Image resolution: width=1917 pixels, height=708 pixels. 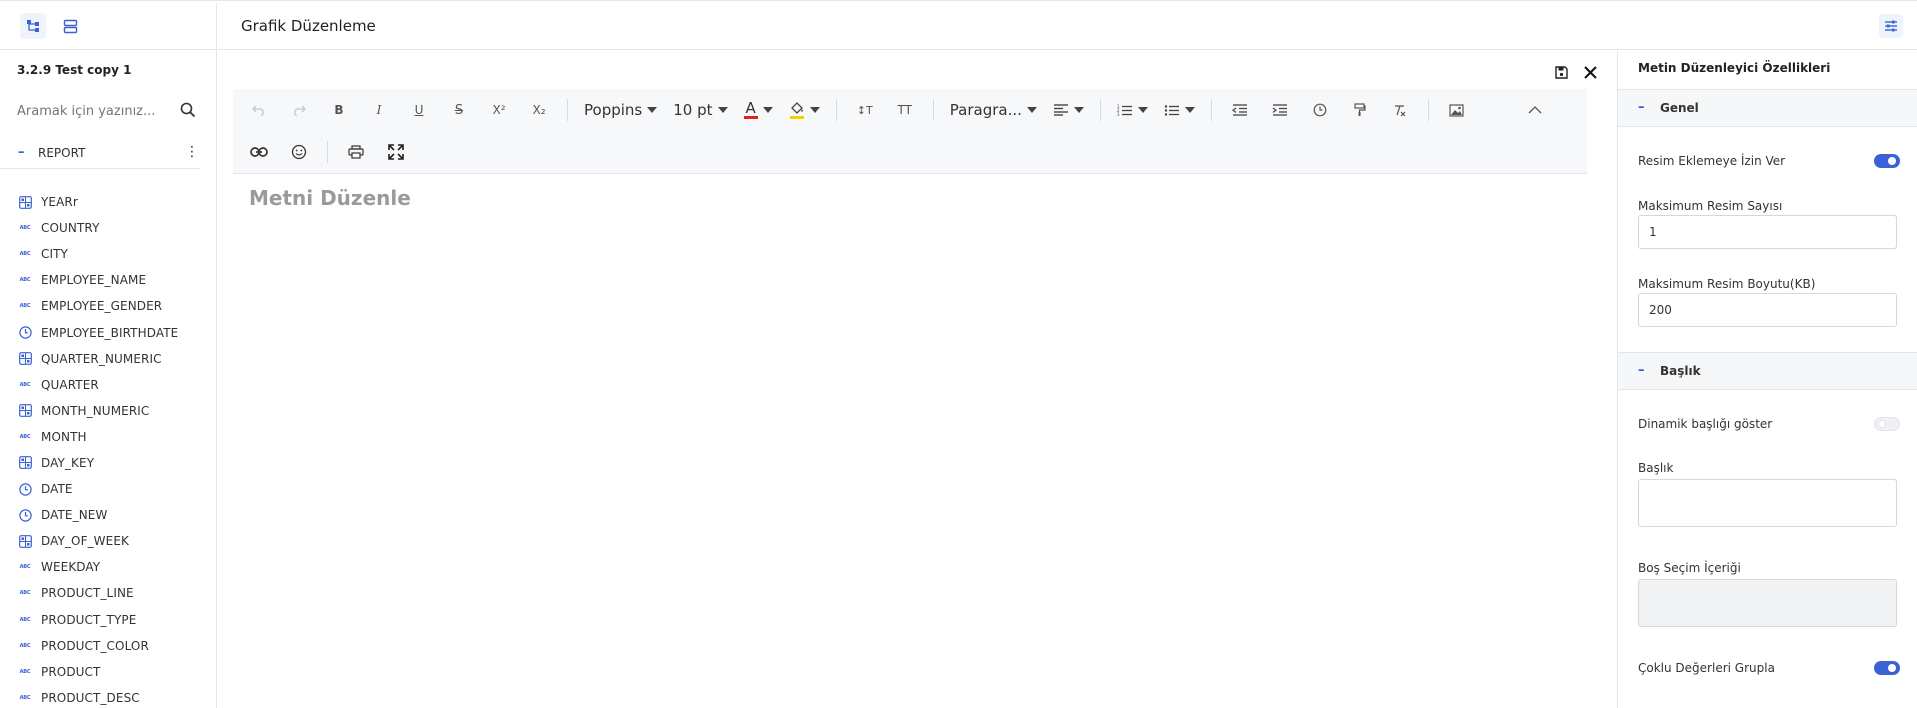 What do you see at coordinates (1561, 72) in the screenshot?
I see `save-icon` at bounding box center [1561, 72].